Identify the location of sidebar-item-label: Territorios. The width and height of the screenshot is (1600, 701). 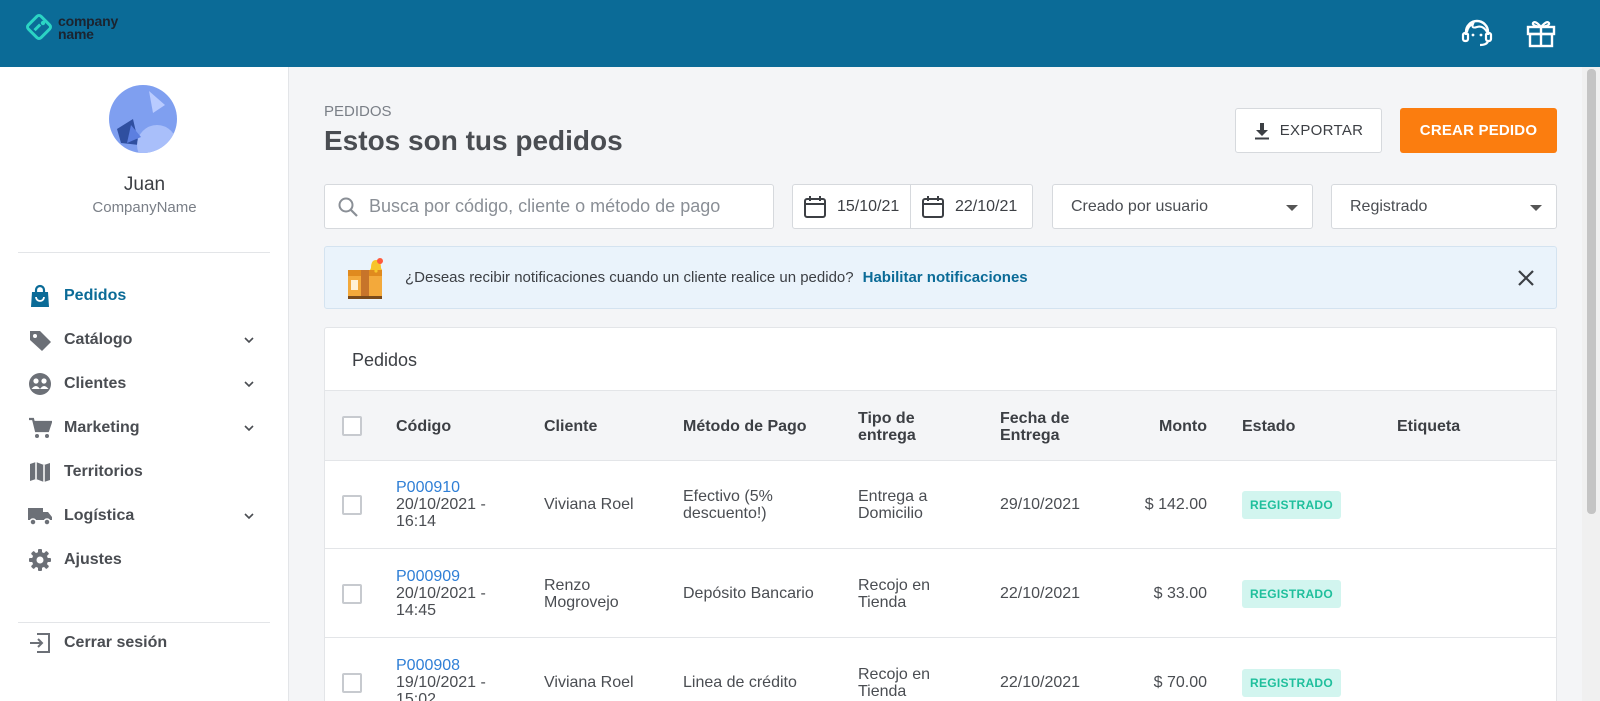
(103, 471).